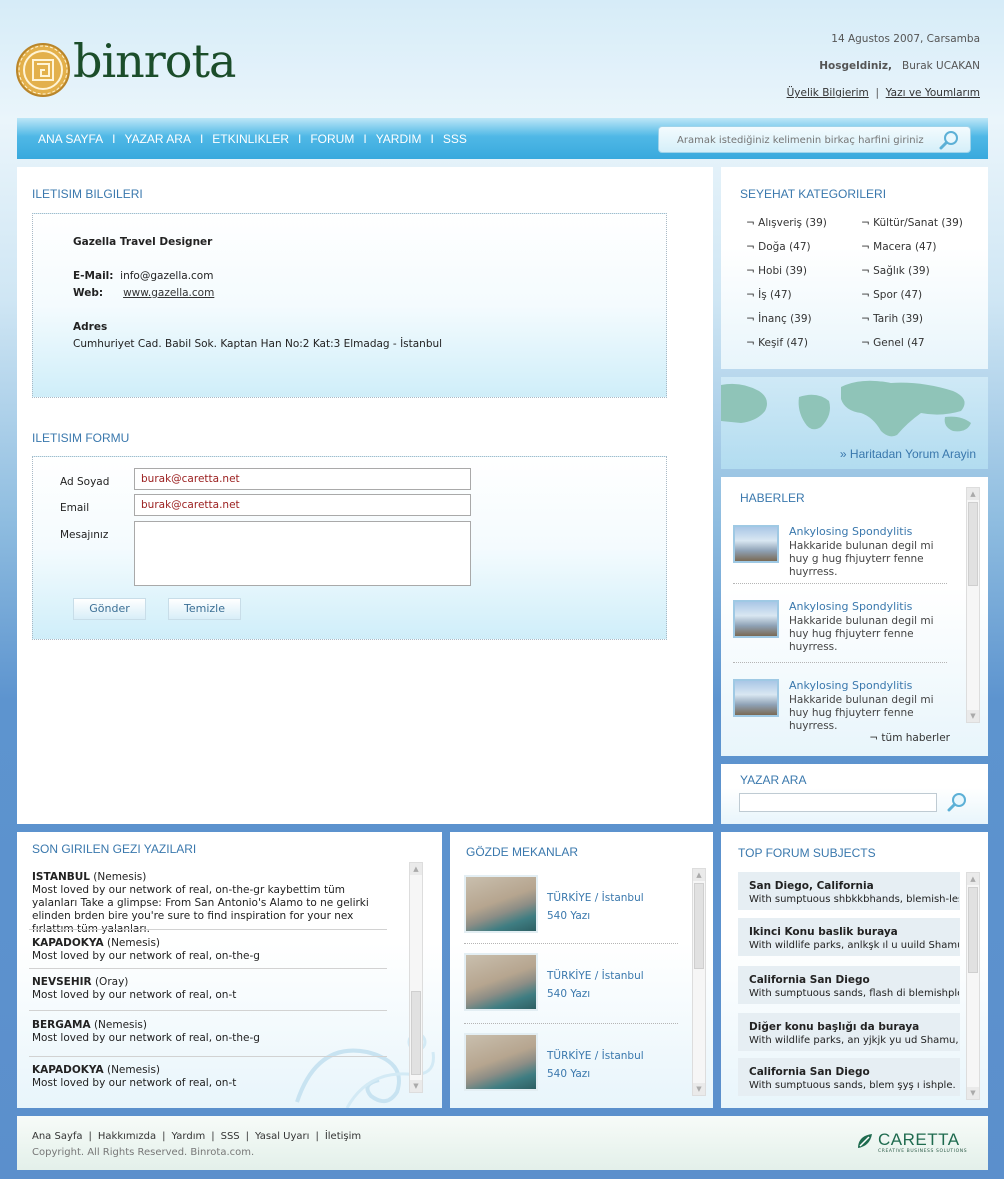  Describe the element at coordinates (912, 223) in the screenshot. I see `category-link: ¬ Kültür/Sanat (39)` at that location.